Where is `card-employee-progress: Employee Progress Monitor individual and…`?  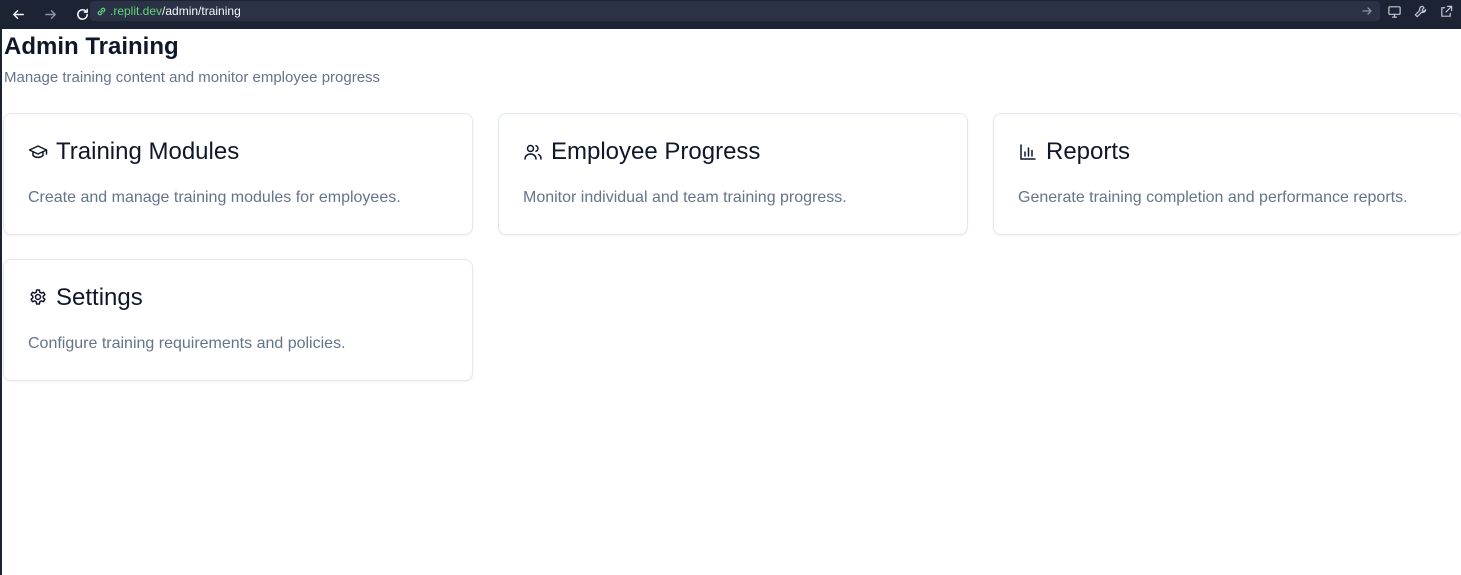 card-employee-progress: Employee Progress Monitor individual and… is located at coordinates (733, 174).